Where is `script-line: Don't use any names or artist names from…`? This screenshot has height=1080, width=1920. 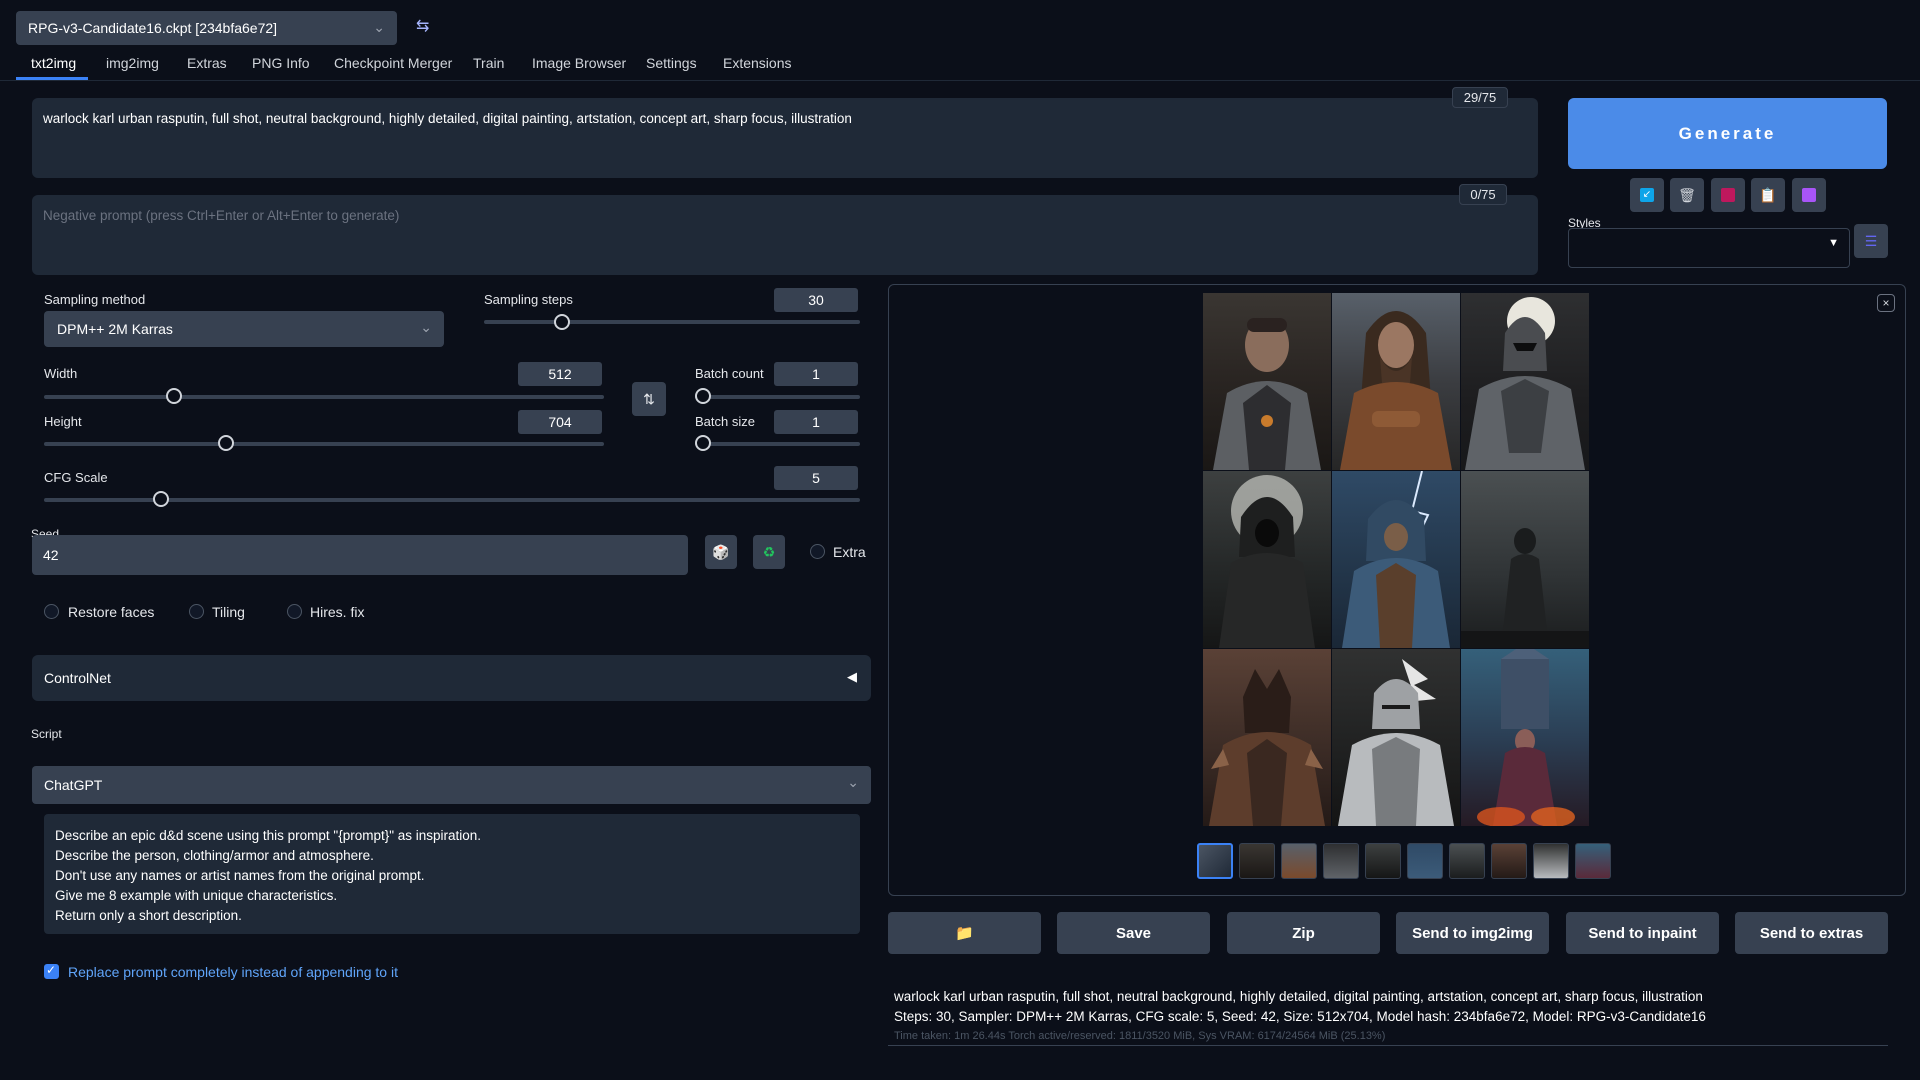
script-line: Don't use any names or artist names from… is located at coordinates (240, 875).